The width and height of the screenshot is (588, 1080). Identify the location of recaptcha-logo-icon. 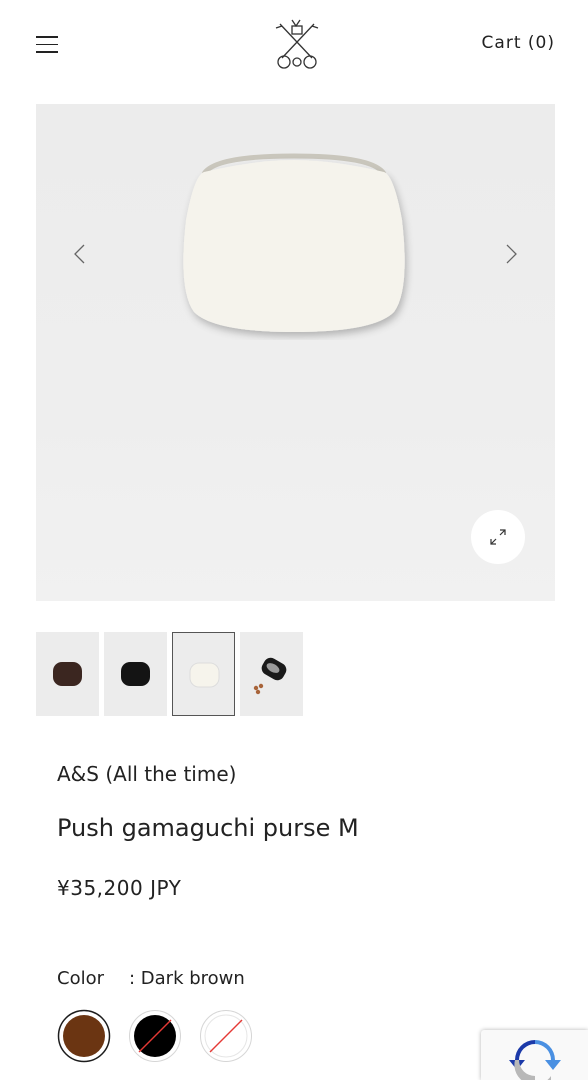
(535, 1060).